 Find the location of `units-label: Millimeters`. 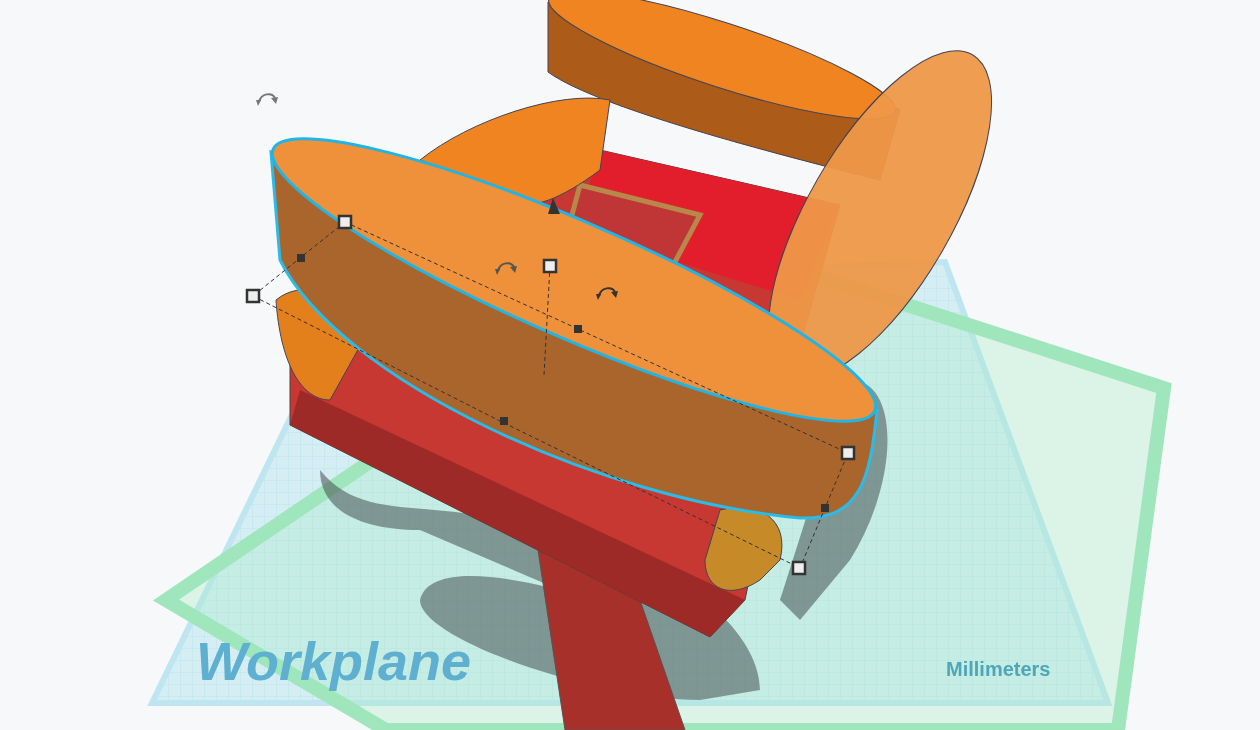

units-label: Millimeters is located at coordinates (998, 669).